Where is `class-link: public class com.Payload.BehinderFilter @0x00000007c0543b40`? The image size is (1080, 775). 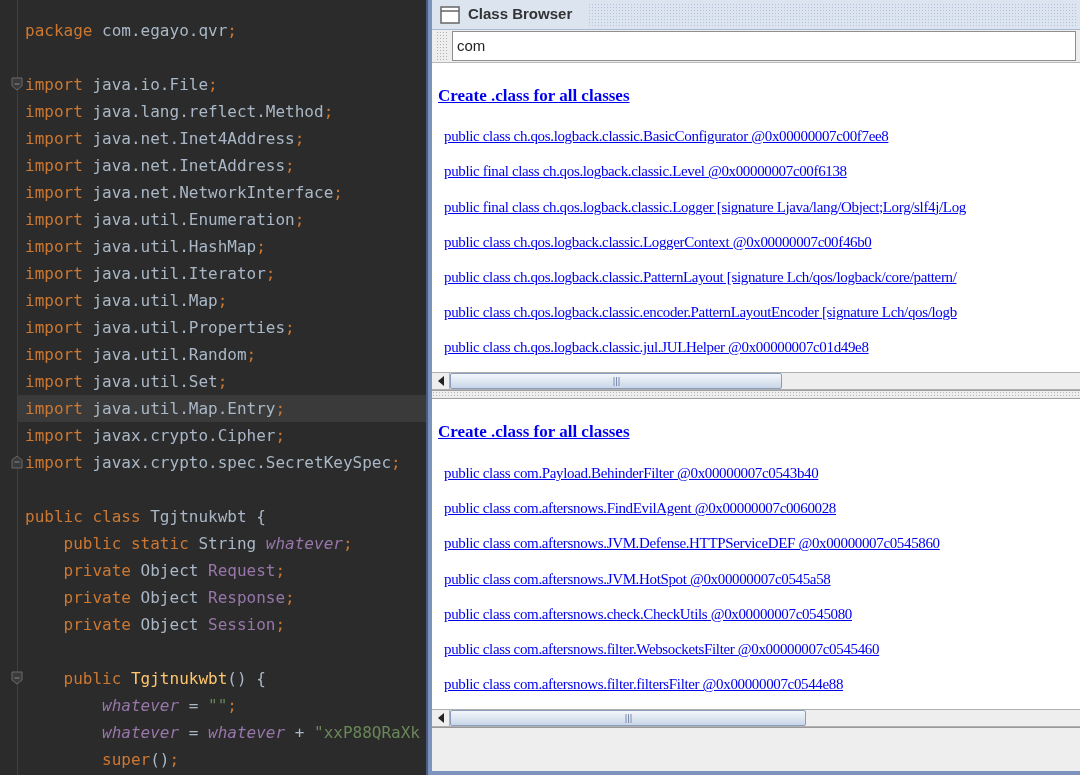 class-link: public class com.Payload.BehinderFilter @0x00000007c0543b40 is located at coordinates (631, 472).